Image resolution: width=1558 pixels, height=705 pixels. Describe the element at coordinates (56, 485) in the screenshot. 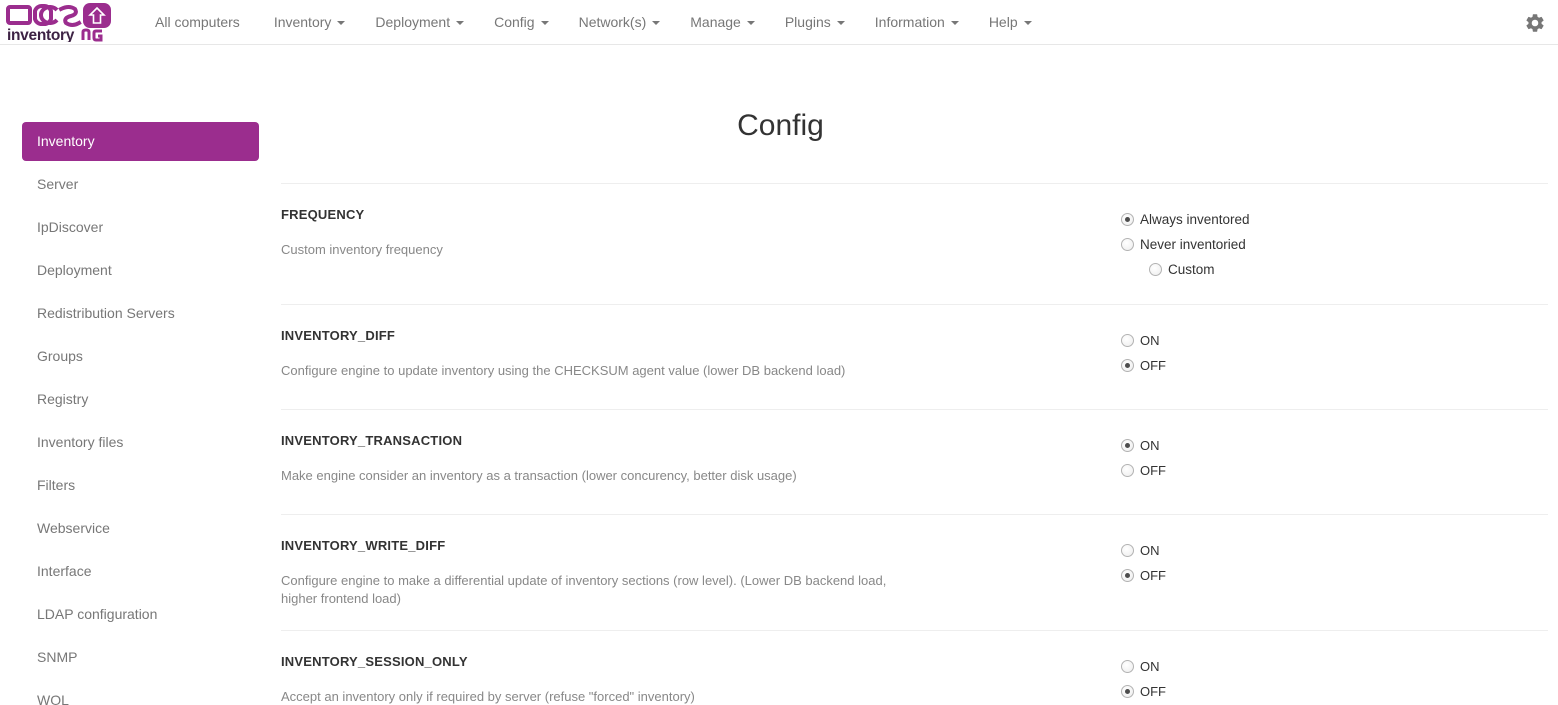

I see `sidebar-item-label: Filters` at that location.